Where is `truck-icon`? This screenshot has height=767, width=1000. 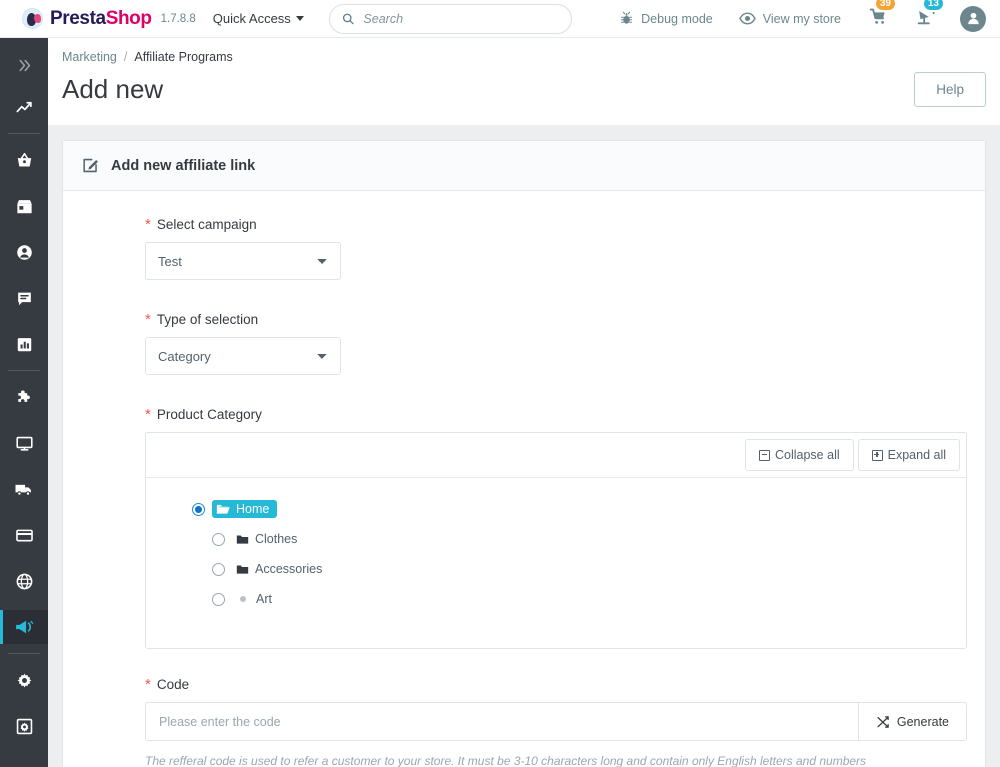
truck-icon is located at coordinates (23, 490).